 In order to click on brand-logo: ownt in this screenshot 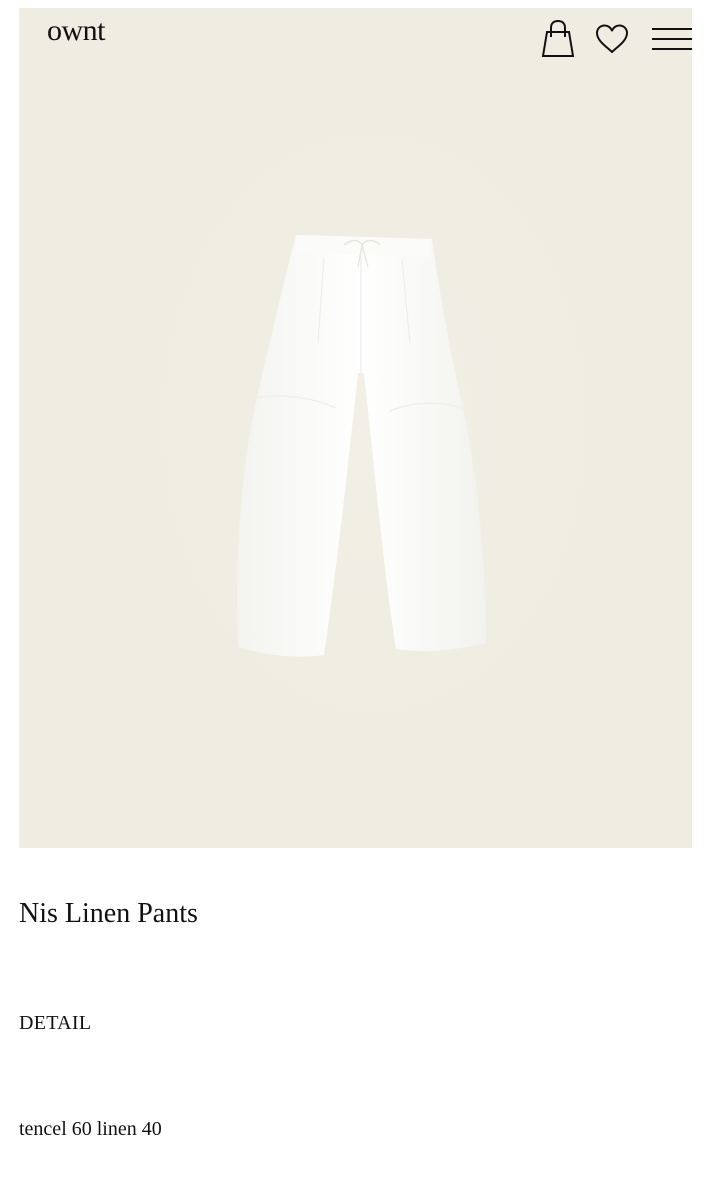, I will do `click(76, 31)`.